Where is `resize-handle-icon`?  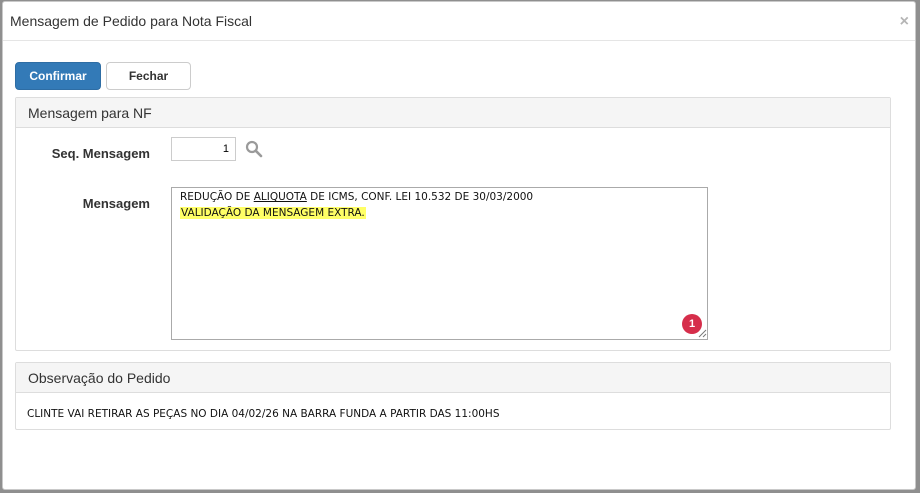 resize-handle-icon is located at coordinates (702, 333).